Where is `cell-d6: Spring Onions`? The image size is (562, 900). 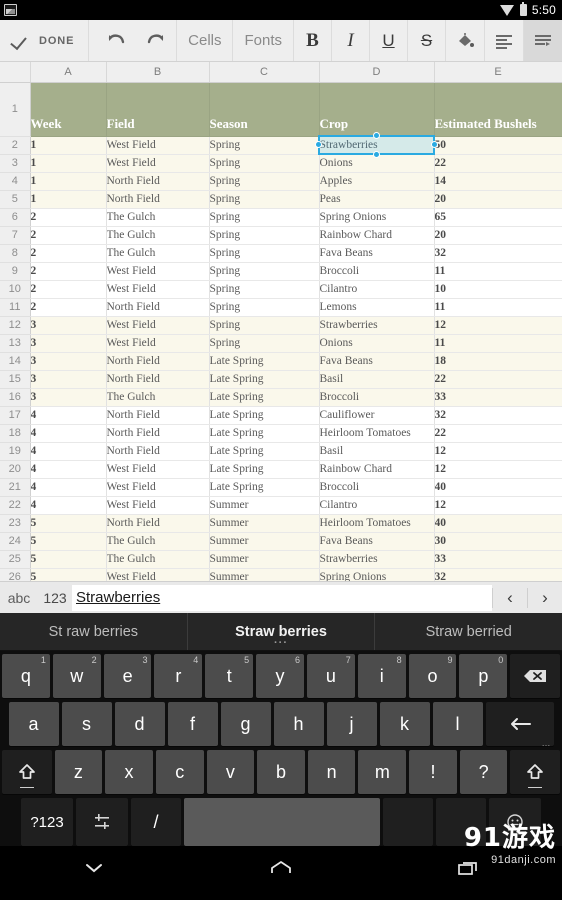 cell-d6: Spring Onions is located at coordinates (377, 217).